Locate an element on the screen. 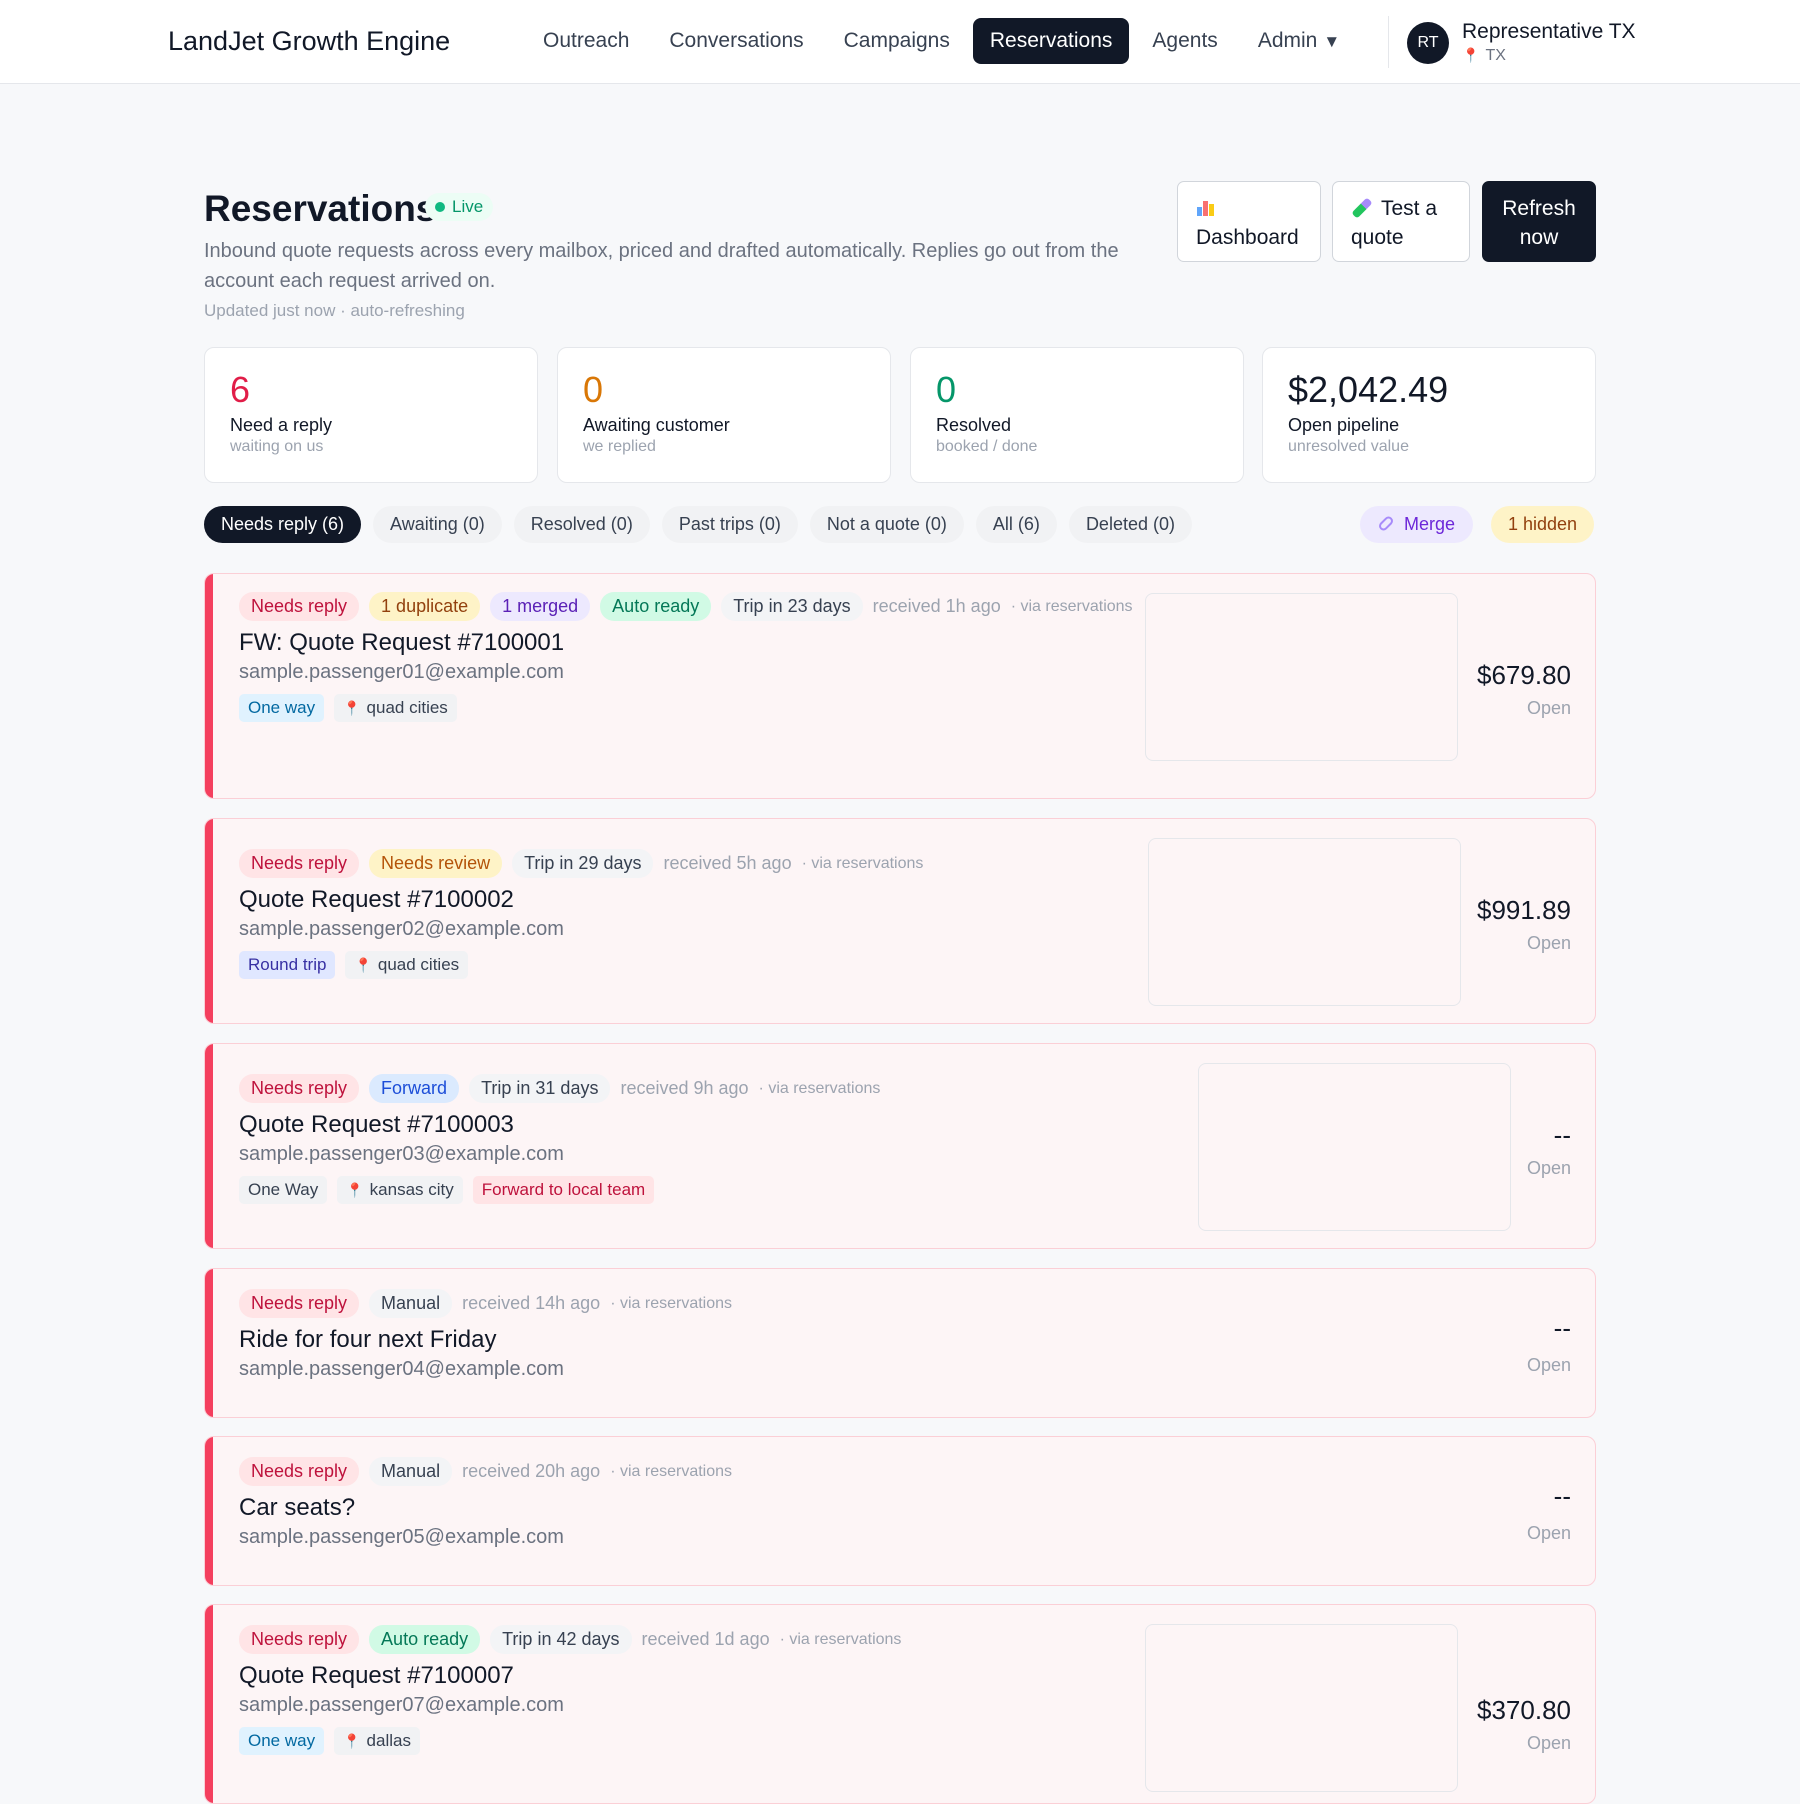 The height and width of the screenshot is (1804, 1800). stat-sublabel: we replied is located at coordinates (619, 446).